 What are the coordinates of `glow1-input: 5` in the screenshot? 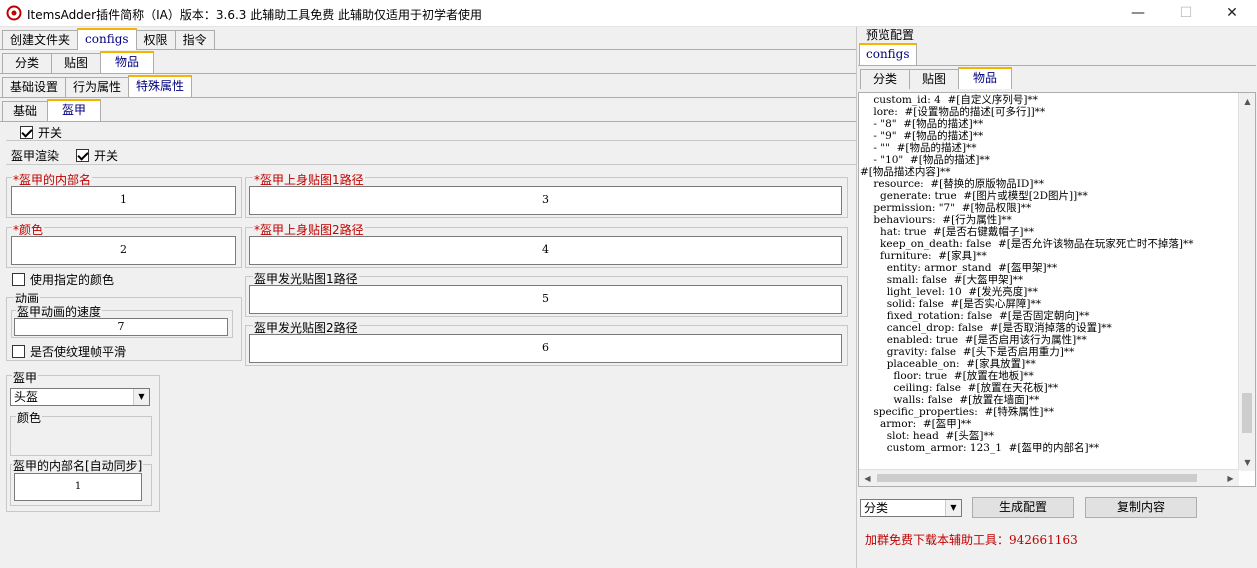 It's located at (545, 299).